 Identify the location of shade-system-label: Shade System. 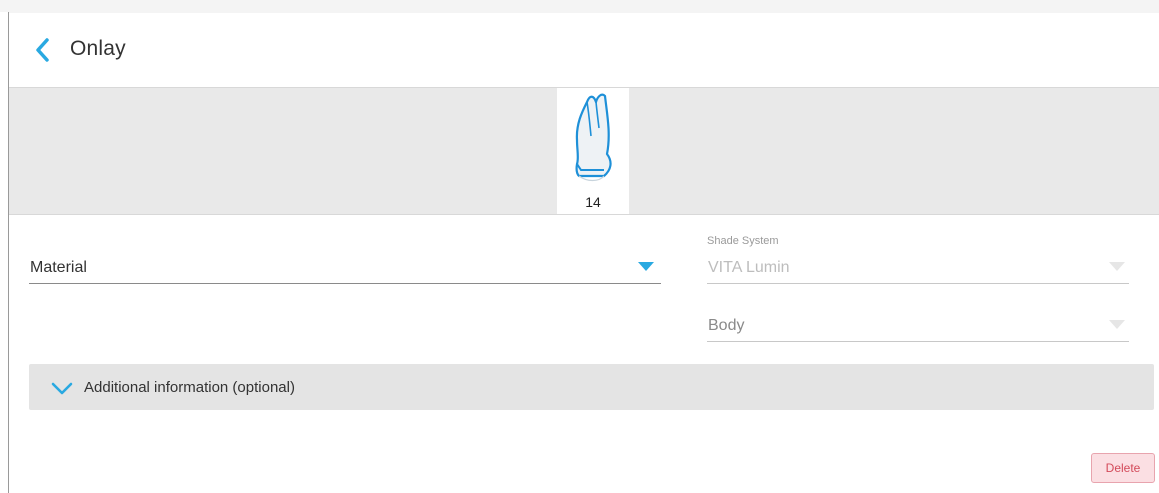
(743, 241).